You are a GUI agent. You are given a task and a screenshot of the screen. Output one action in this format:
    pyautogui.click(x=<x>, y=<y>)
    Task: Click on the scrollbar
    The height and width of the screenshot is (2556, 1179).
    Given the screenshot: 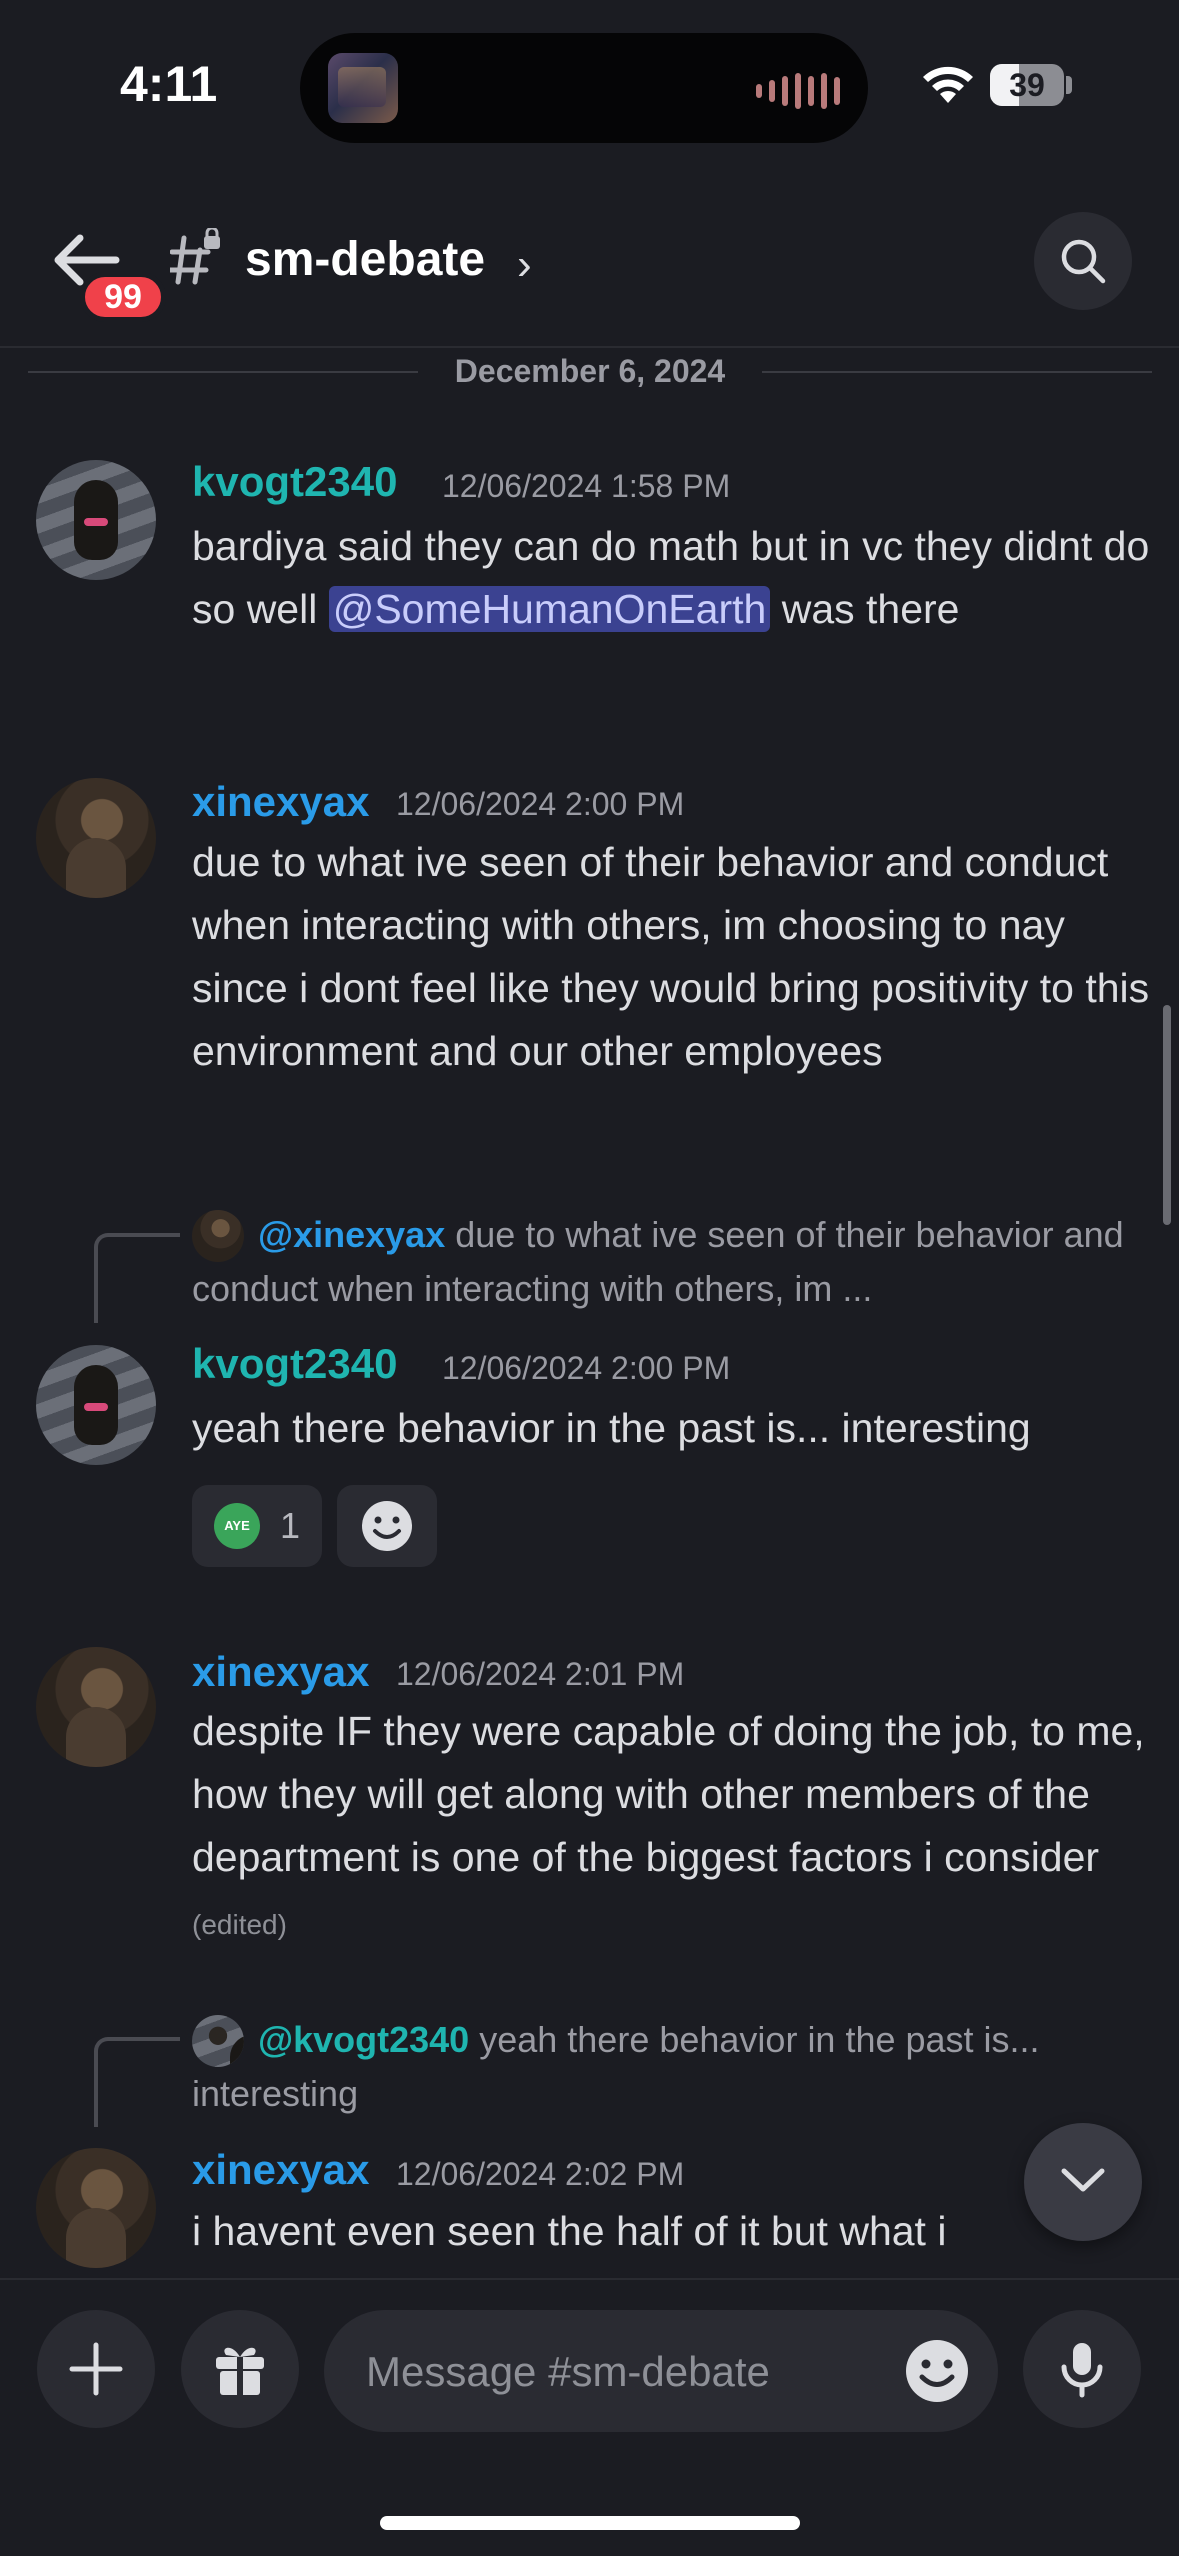 What is the action you would take?
    pyautogui.click(x=1167, y=1115)
    